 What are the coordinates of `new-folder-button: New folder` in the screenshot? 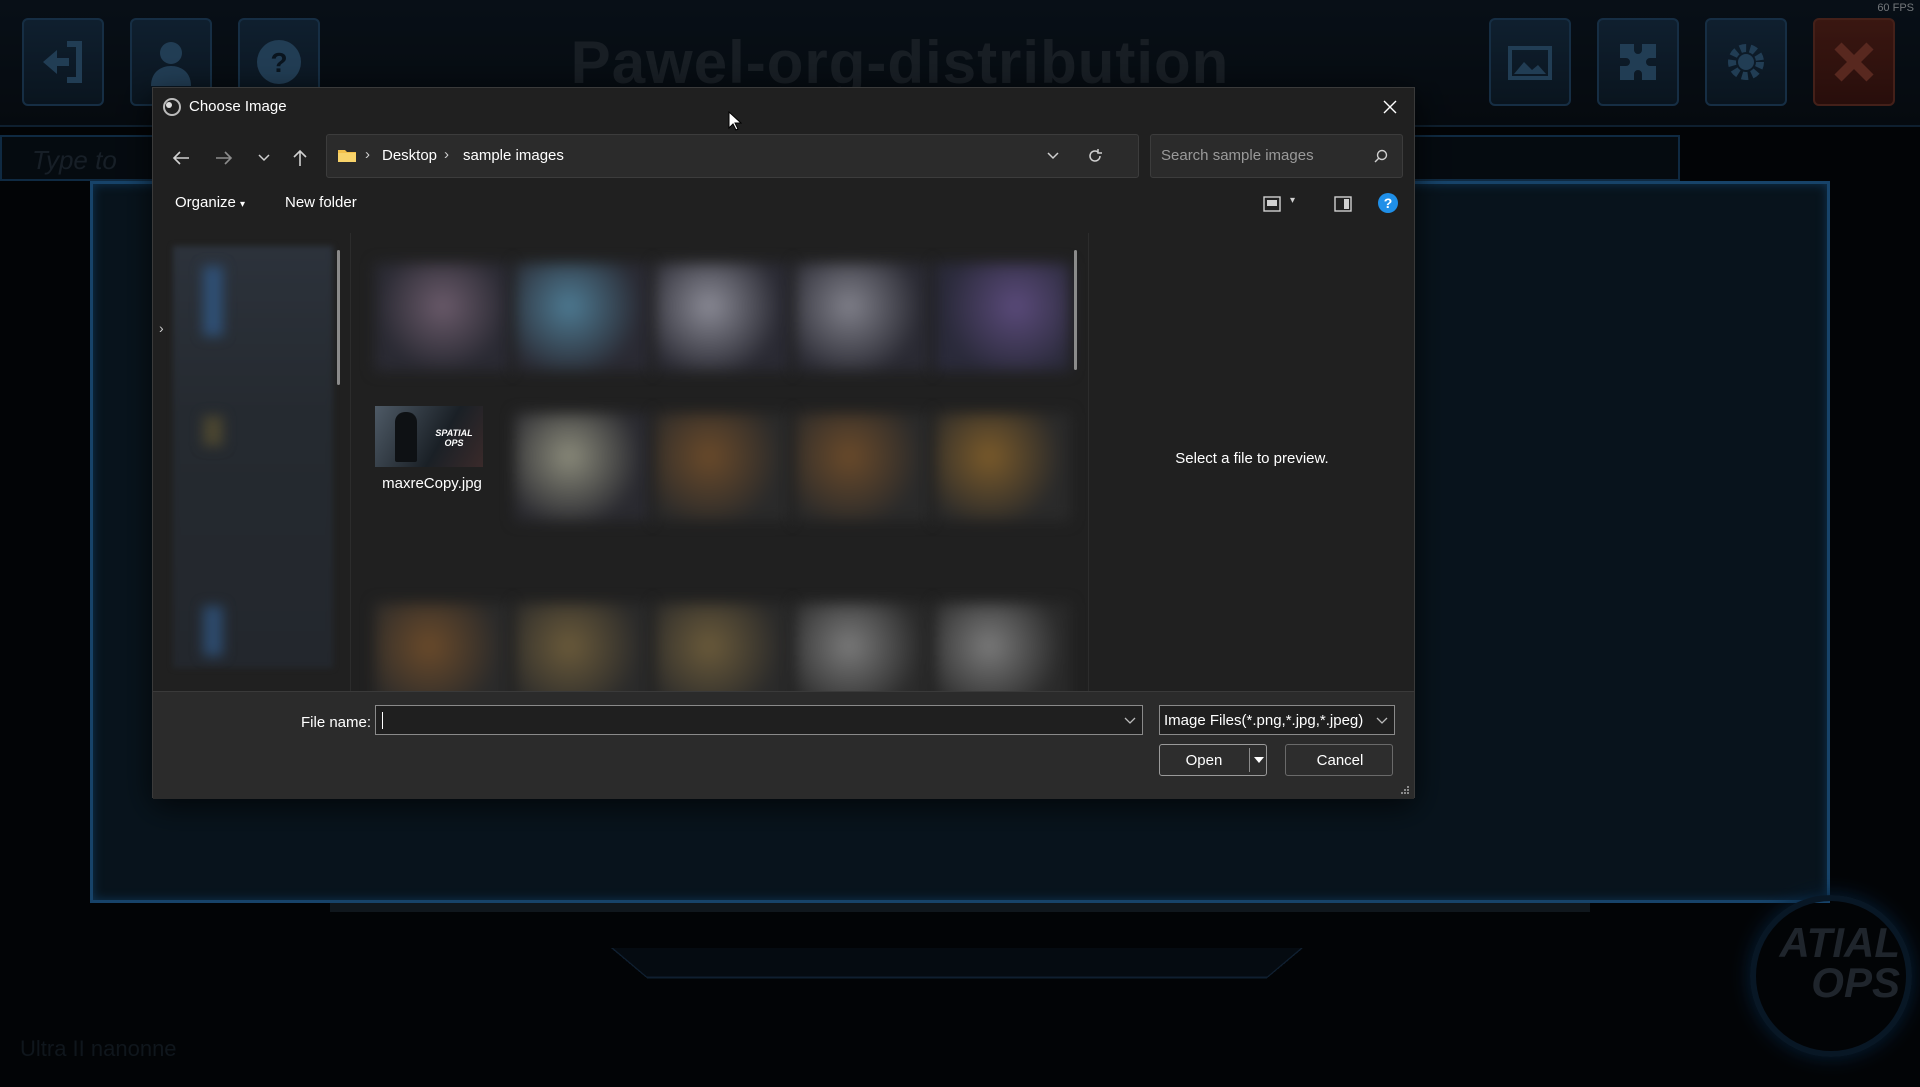 It's located at (321, 202).